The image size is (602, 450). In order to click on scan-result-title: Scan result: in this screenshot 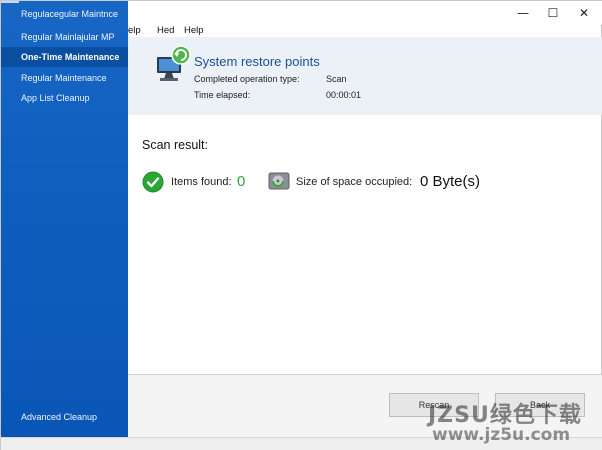, I will do `click(175, 145)`.